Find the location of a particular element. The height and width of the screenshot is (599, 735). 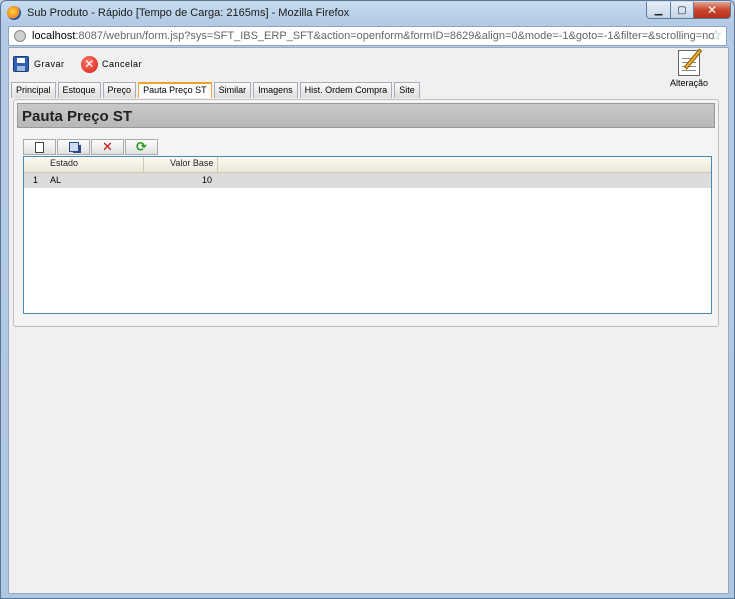

new-document-icon is located at coordinates (39, 147).